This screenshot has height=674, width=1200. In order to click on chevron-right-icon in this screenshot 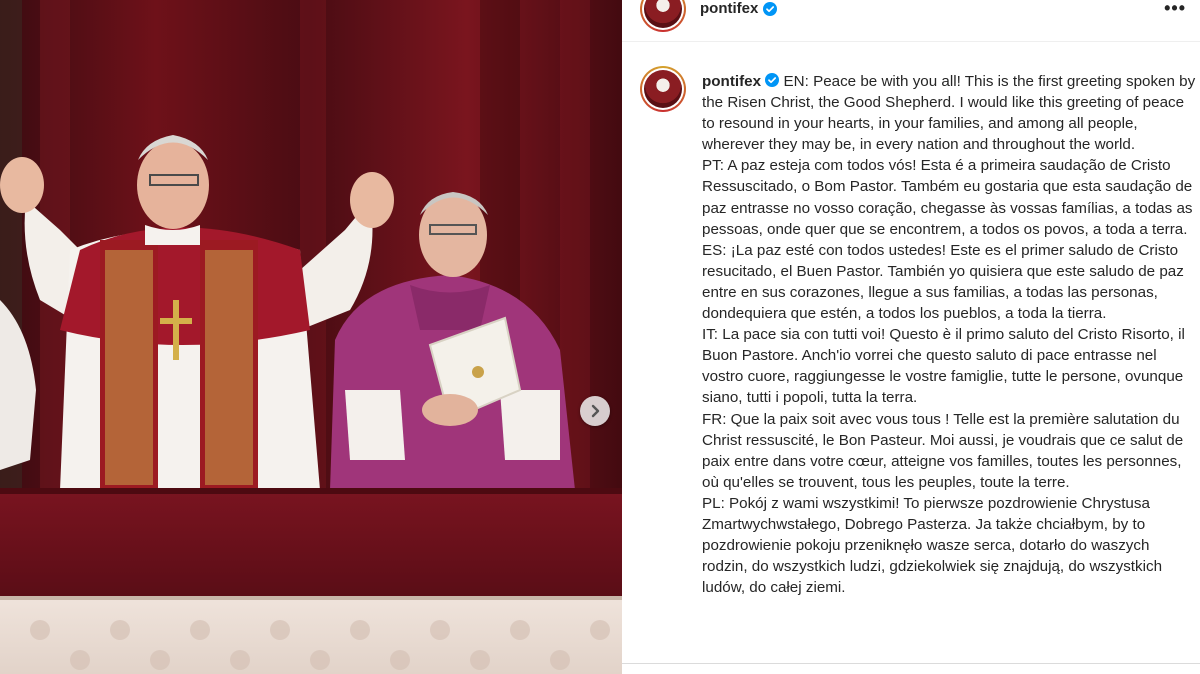, I will do `click(595, 411)`.